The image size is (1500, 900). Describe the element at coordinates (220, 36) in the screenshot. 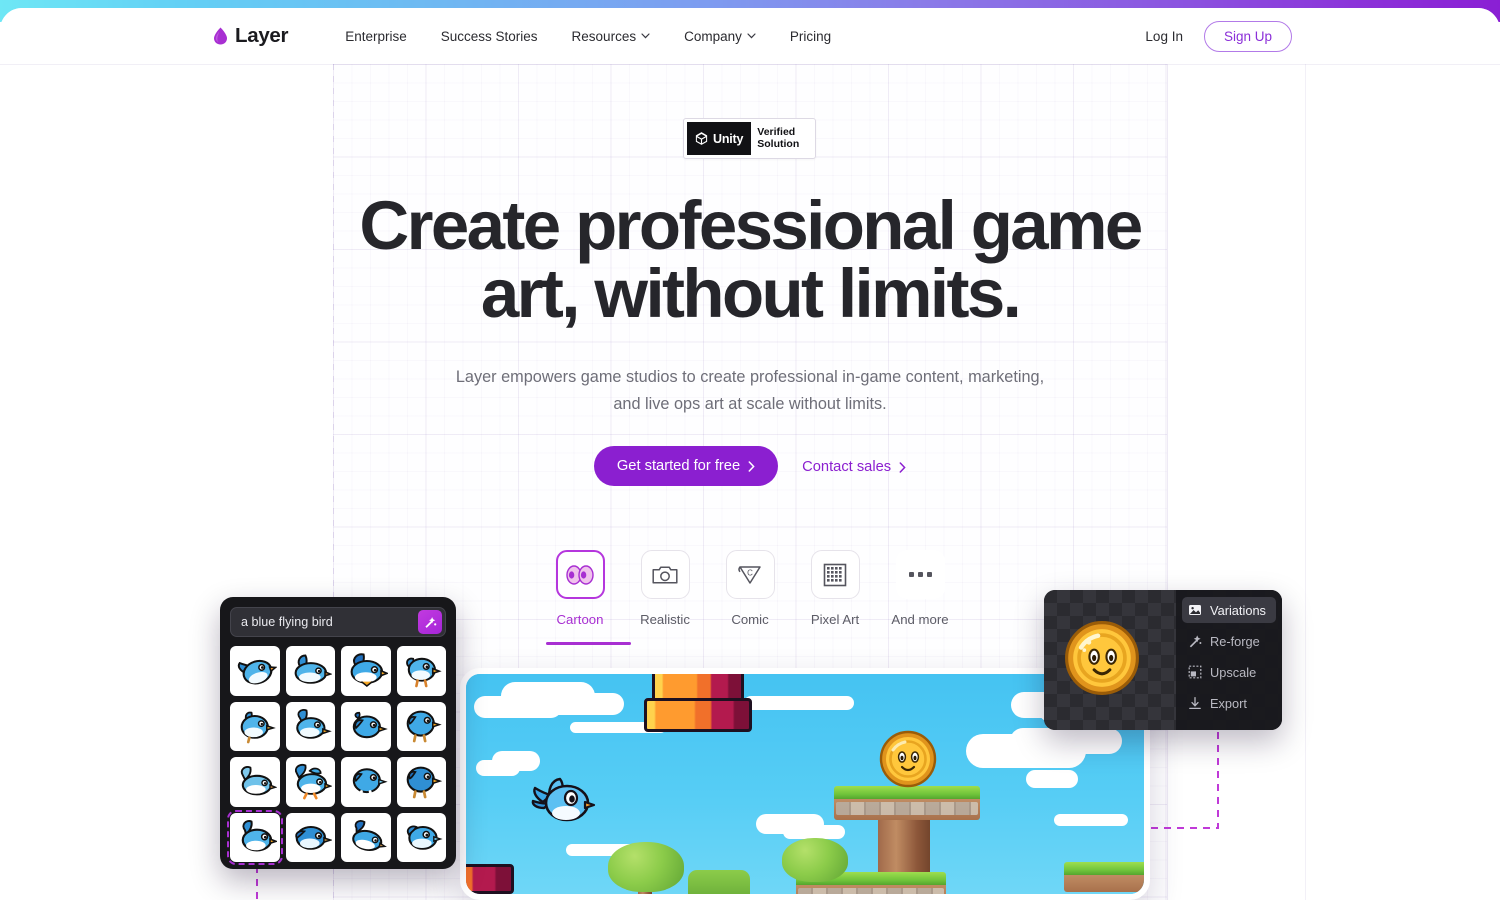

I see `droplet-icon` at that location.